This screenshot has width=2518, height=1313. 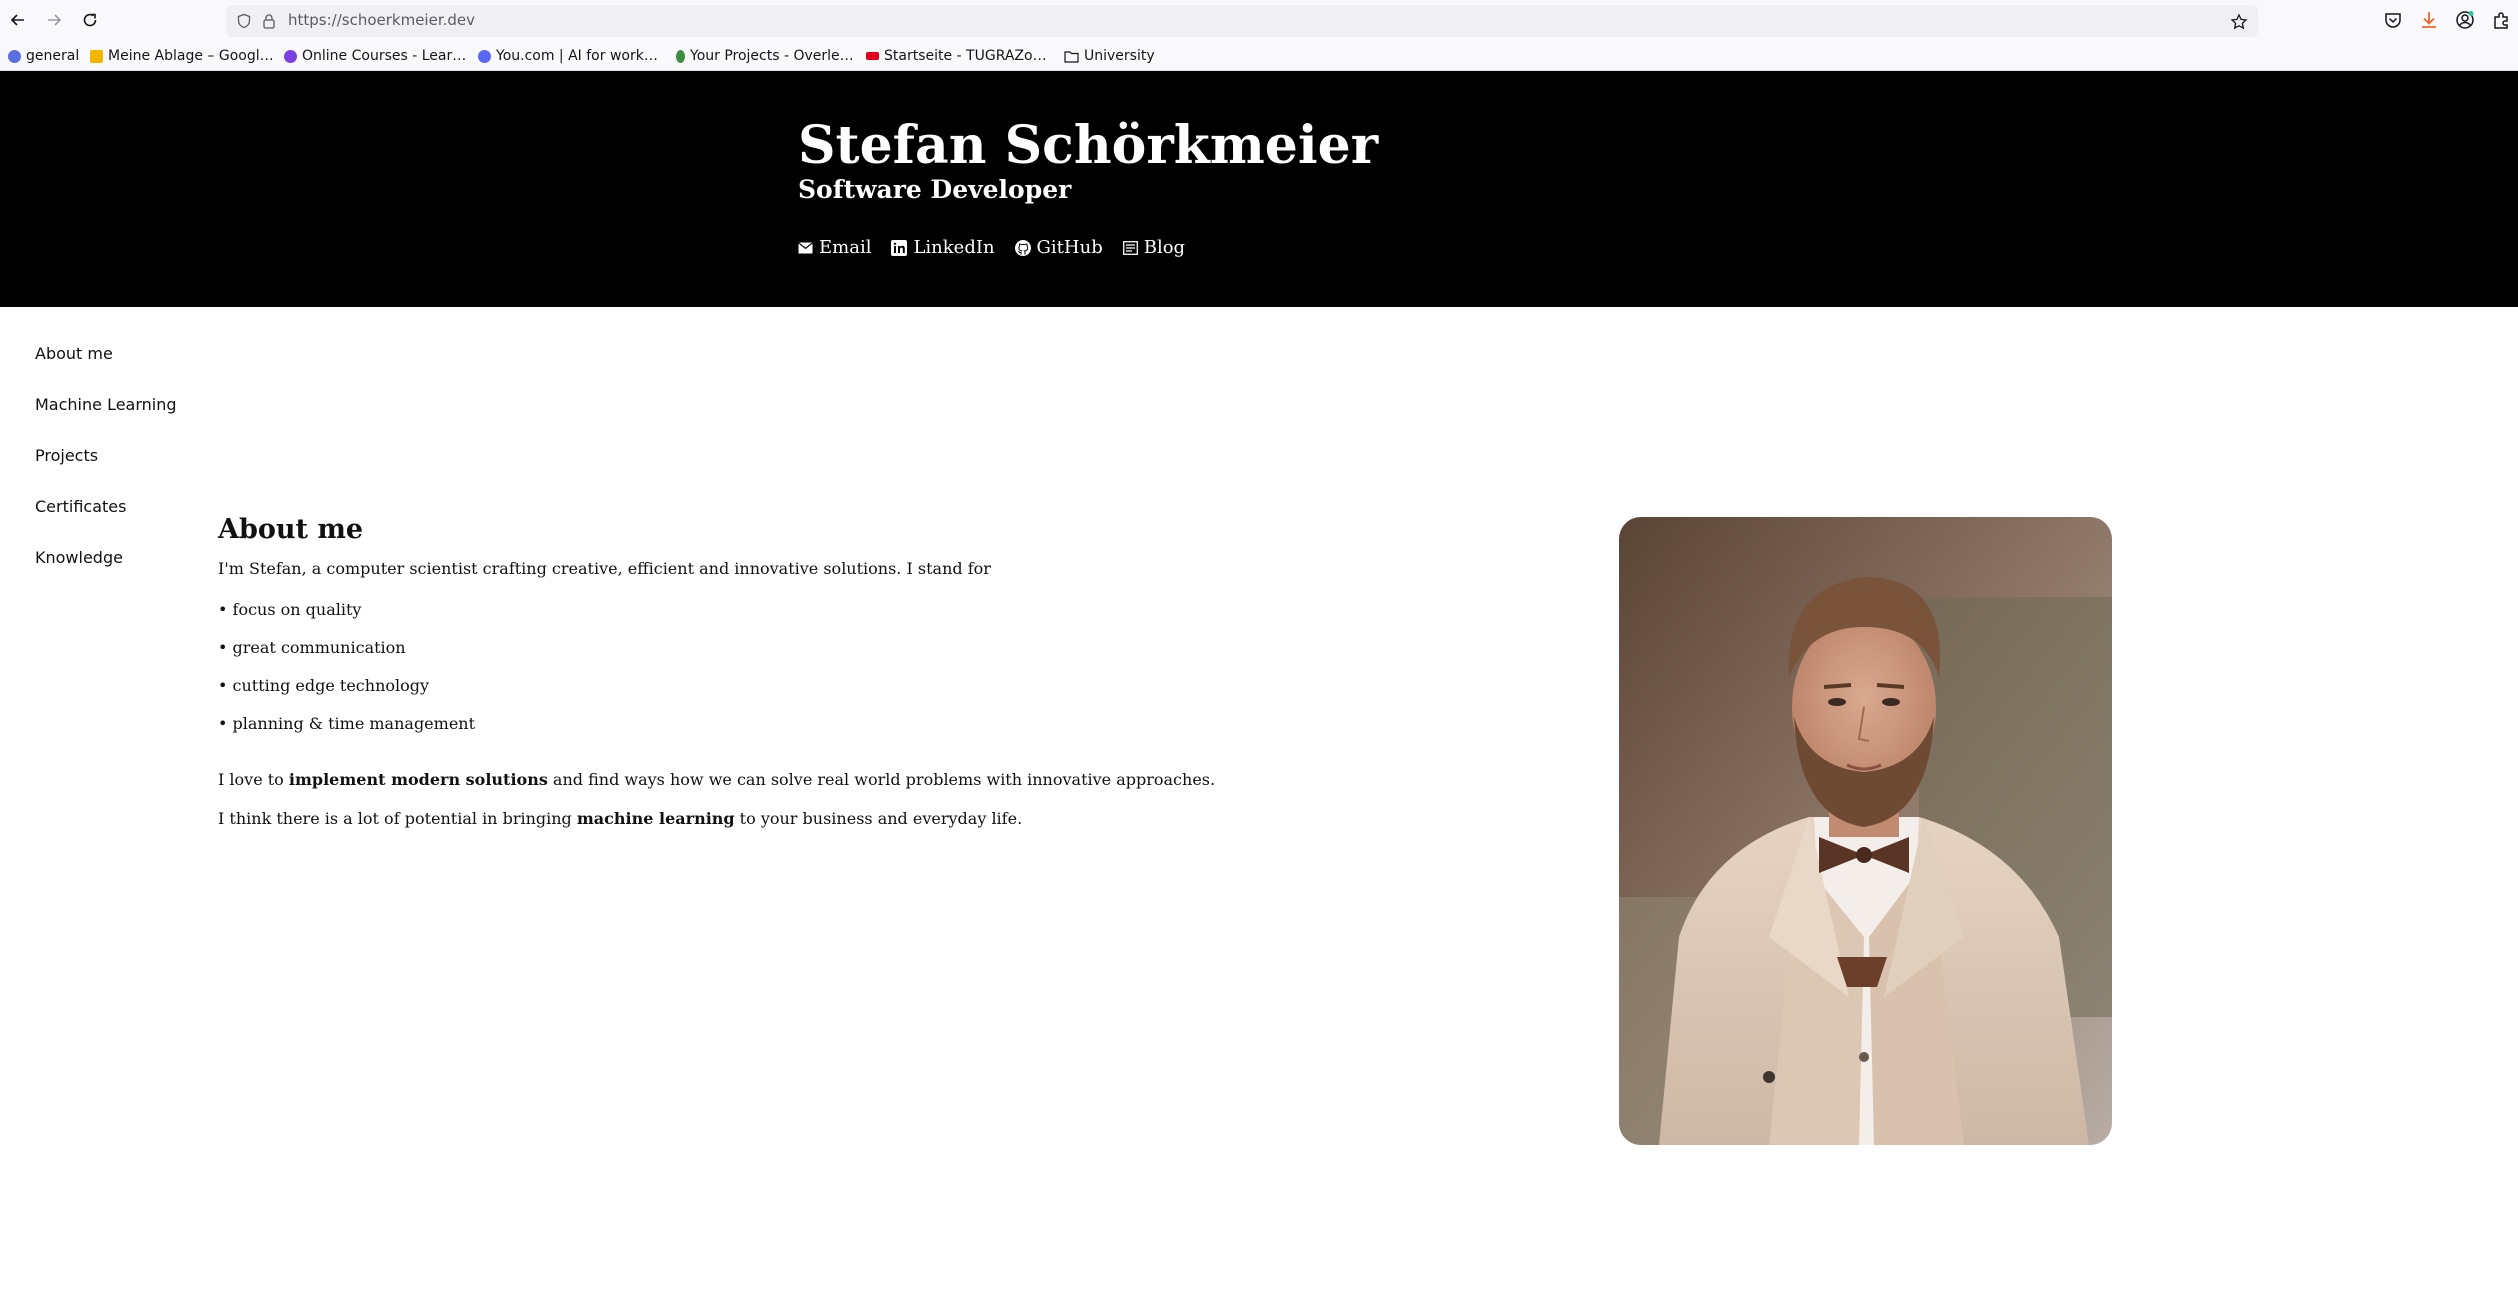 What do you see at coordinates (2239, 22) in the screenshot?
I see `bookmark-star-icon` at bounding box center [2239, 22].